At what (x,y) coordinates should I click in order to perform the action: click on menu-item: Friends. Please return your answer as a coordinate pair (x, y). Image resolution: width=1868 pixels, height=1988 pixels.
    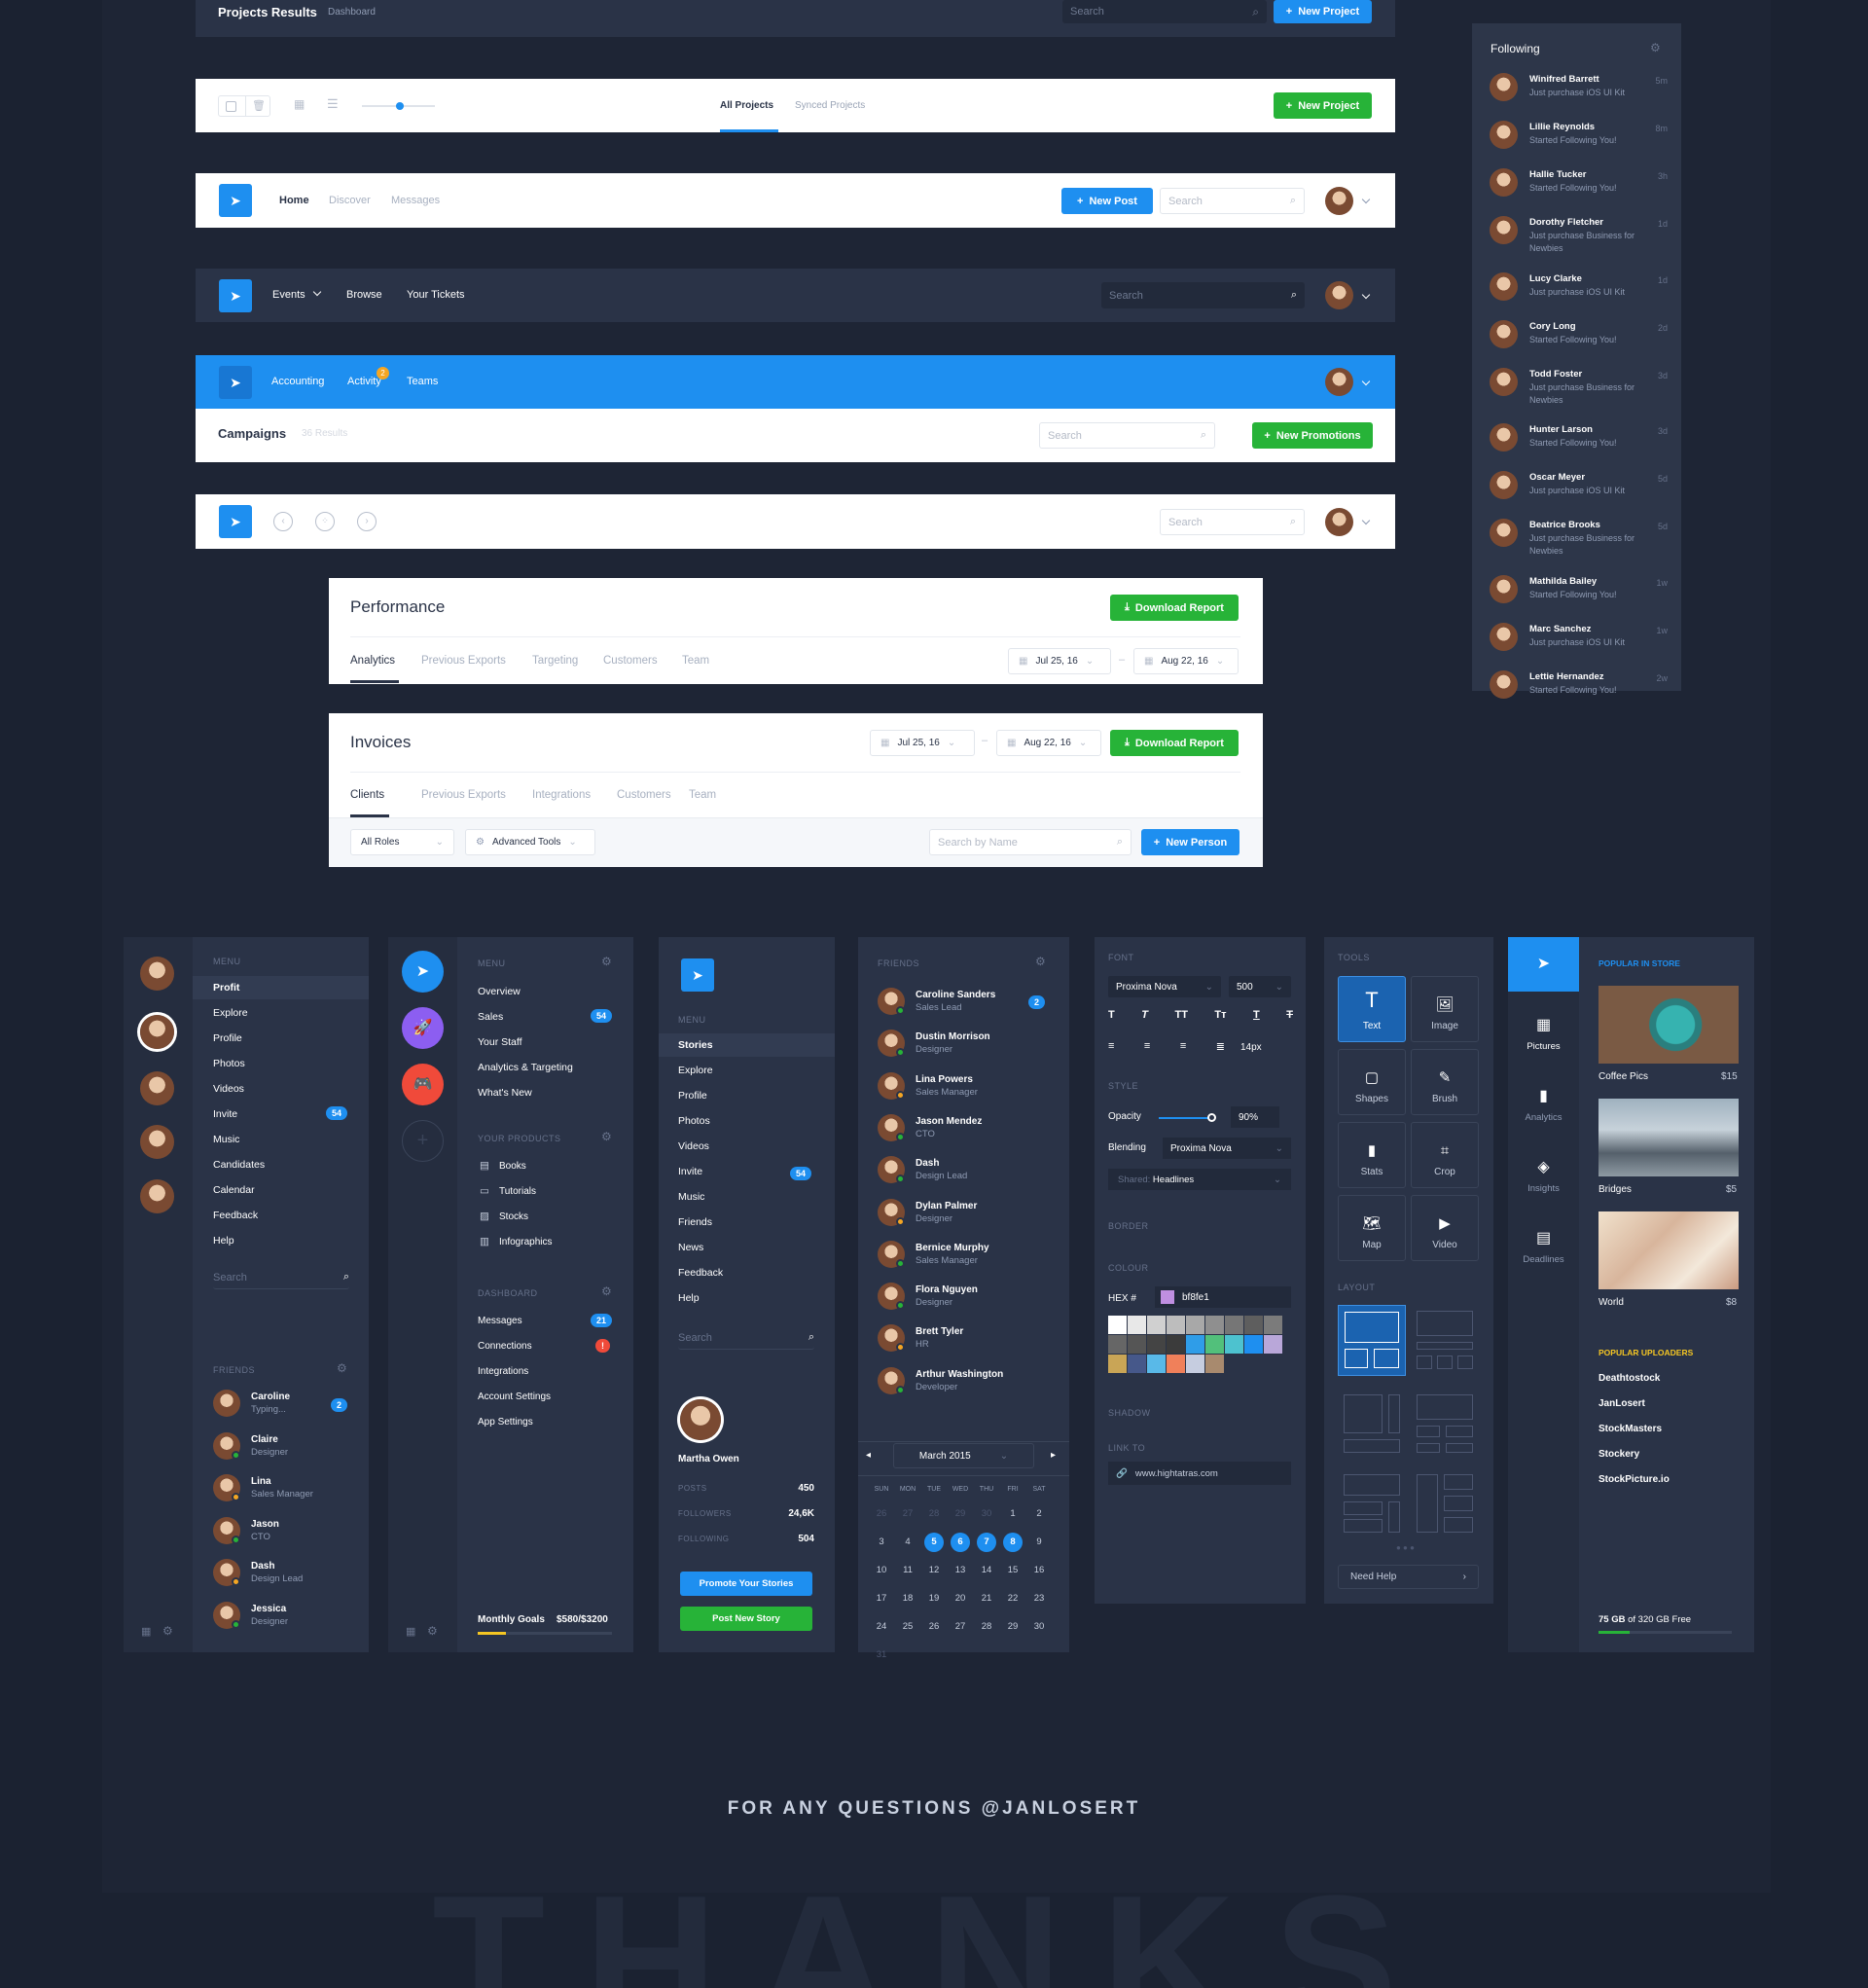
    Looking at the image, I should click on (695, 1222).